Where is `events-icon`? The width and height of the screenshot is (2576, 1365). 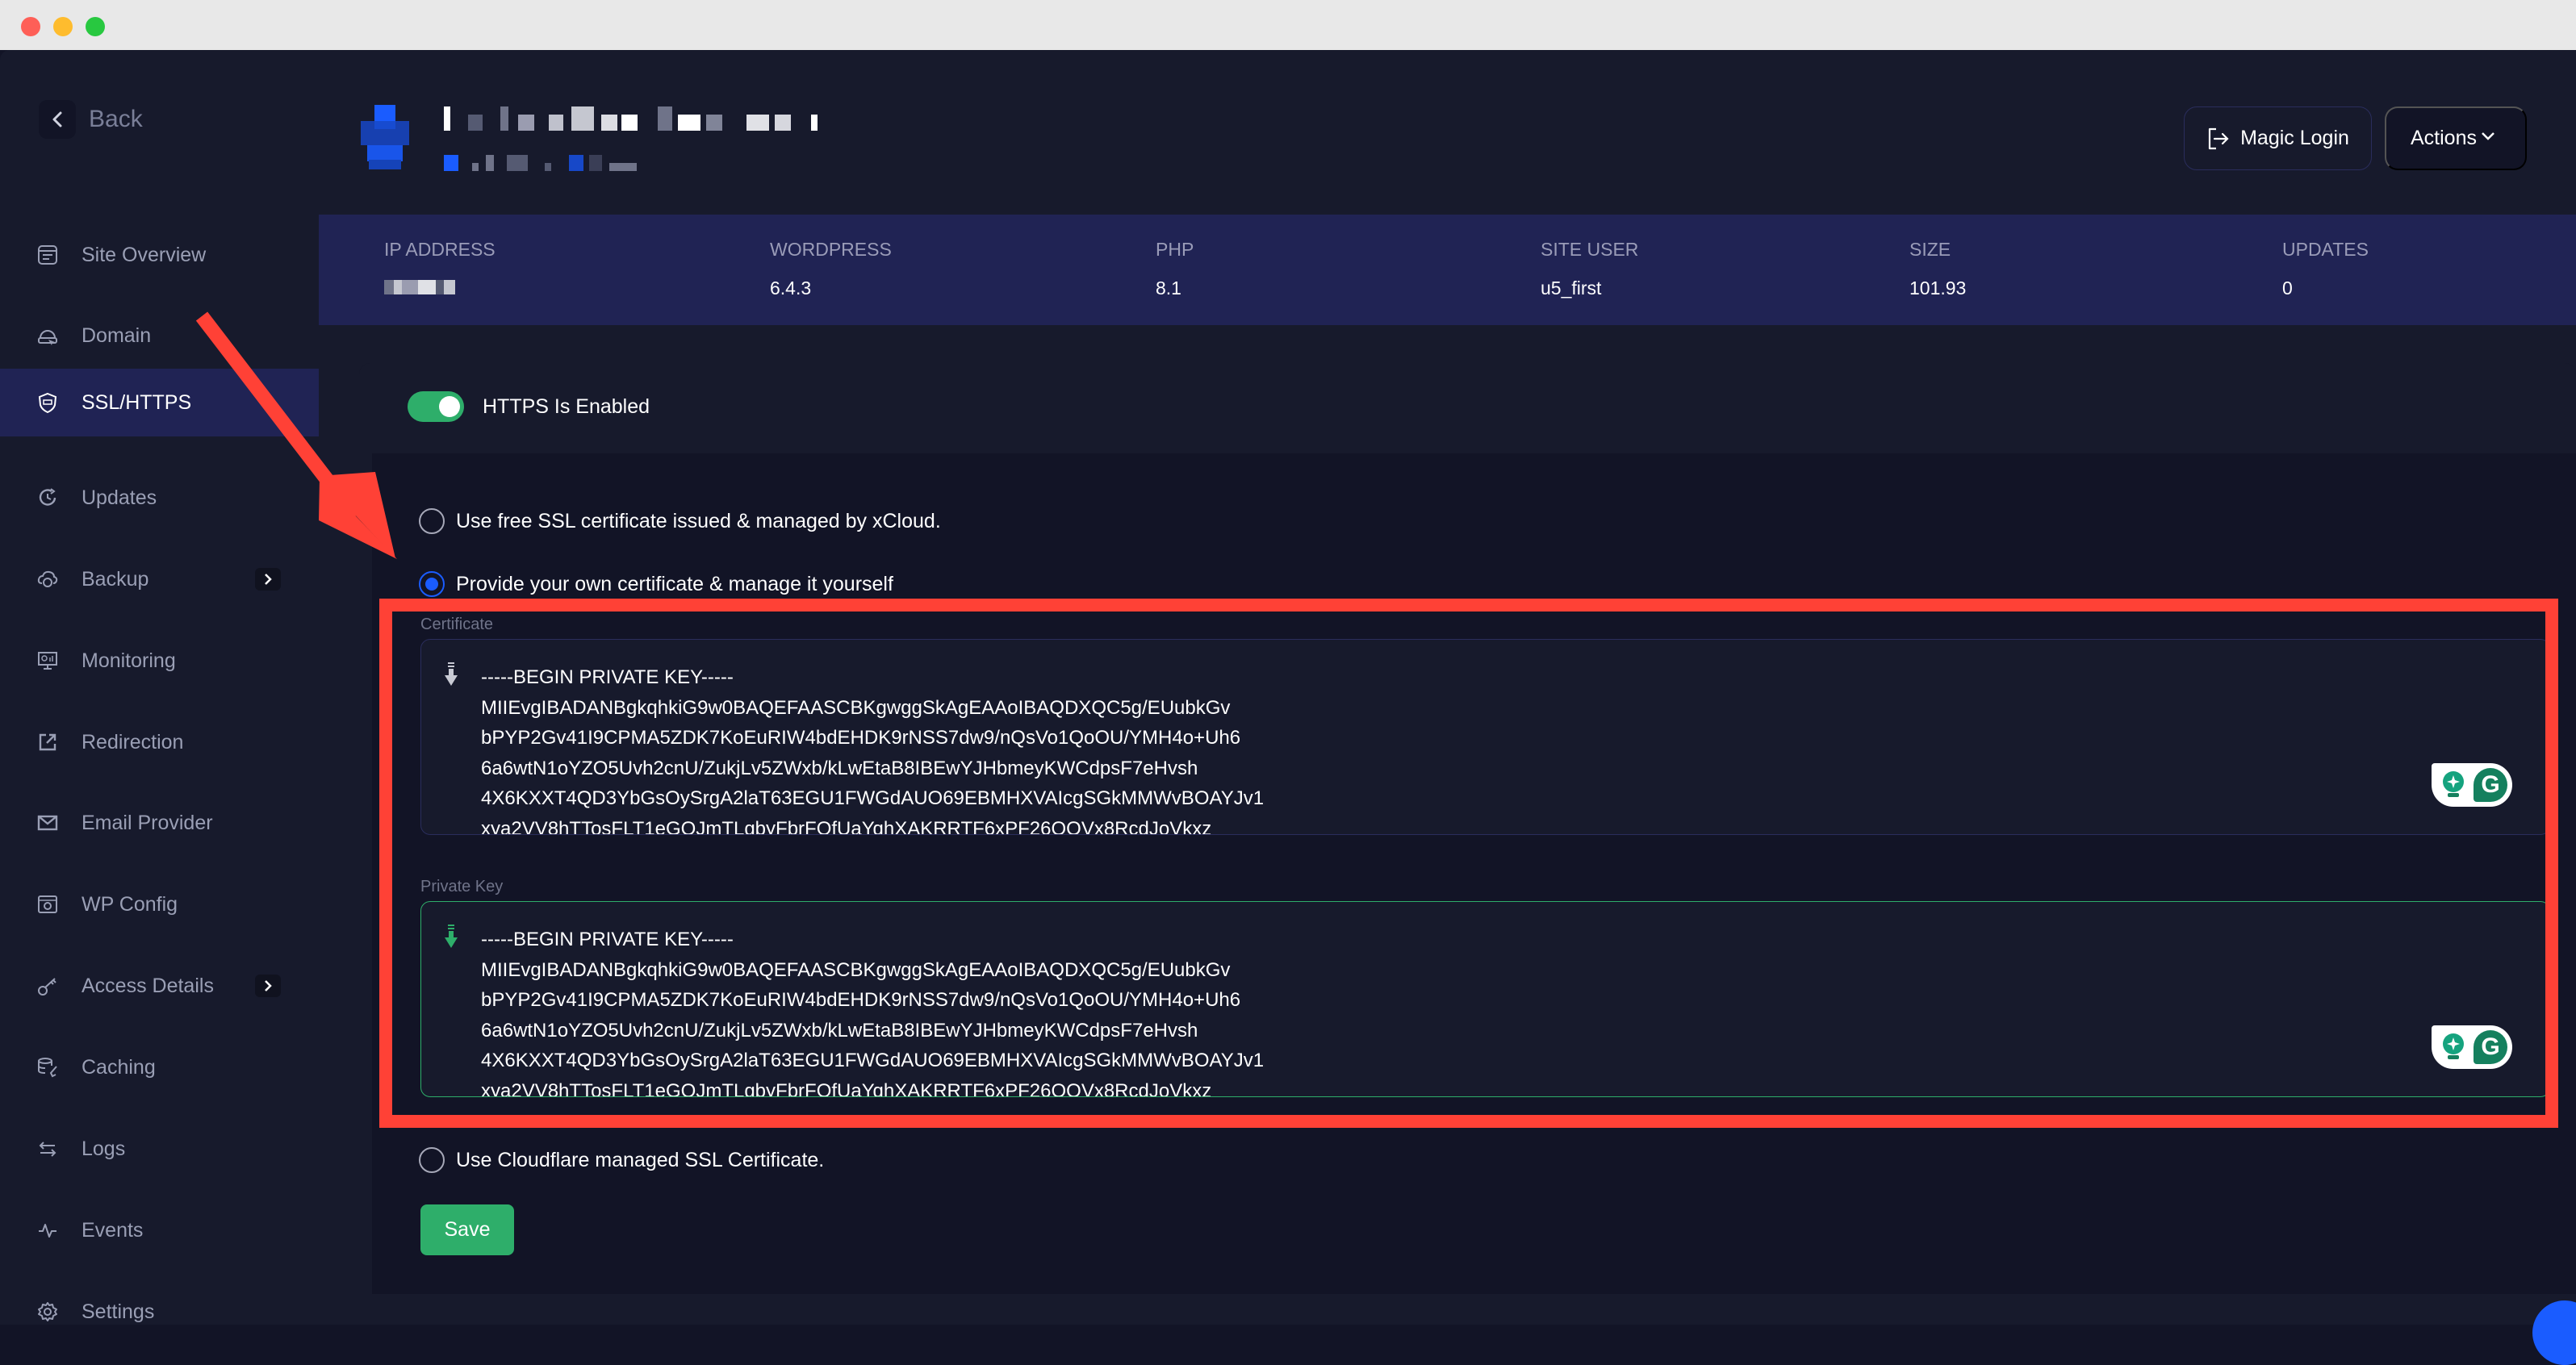
events-icon is located at coordinates (47, 1230).